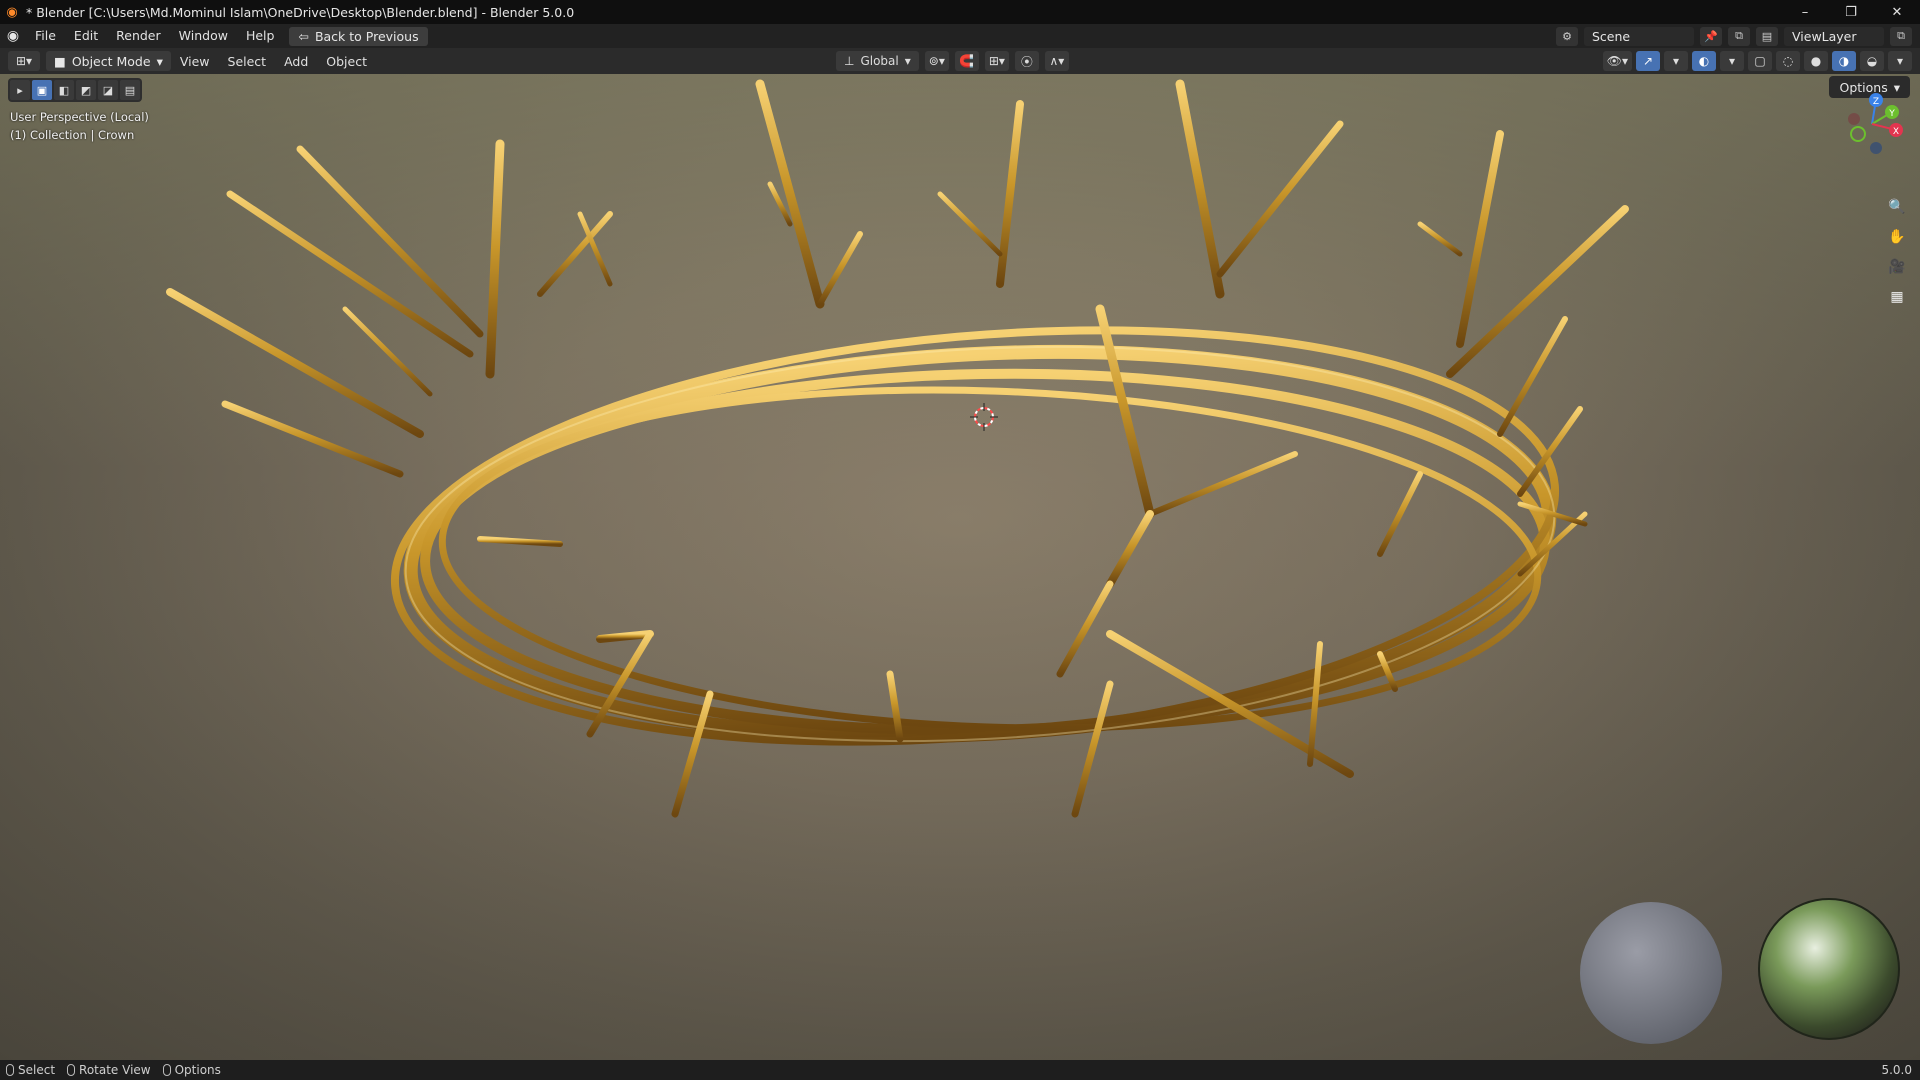  Describe the element at coordinates (1760, 61) in the screenshot. I see `xray-toggle-icon: ▢` at that location.